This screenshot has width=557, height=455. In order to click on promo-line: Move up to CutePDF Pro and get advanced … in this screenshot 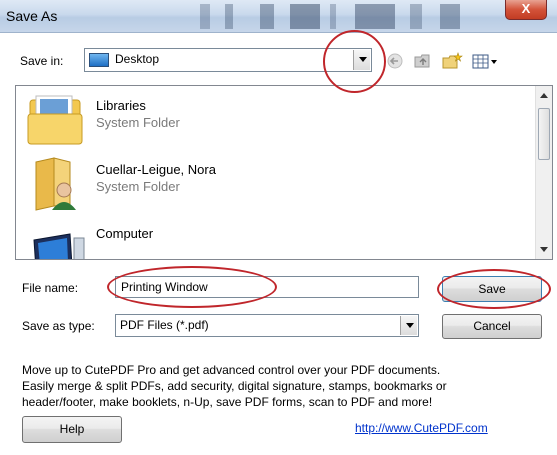, I will do `click(231, 370)`.